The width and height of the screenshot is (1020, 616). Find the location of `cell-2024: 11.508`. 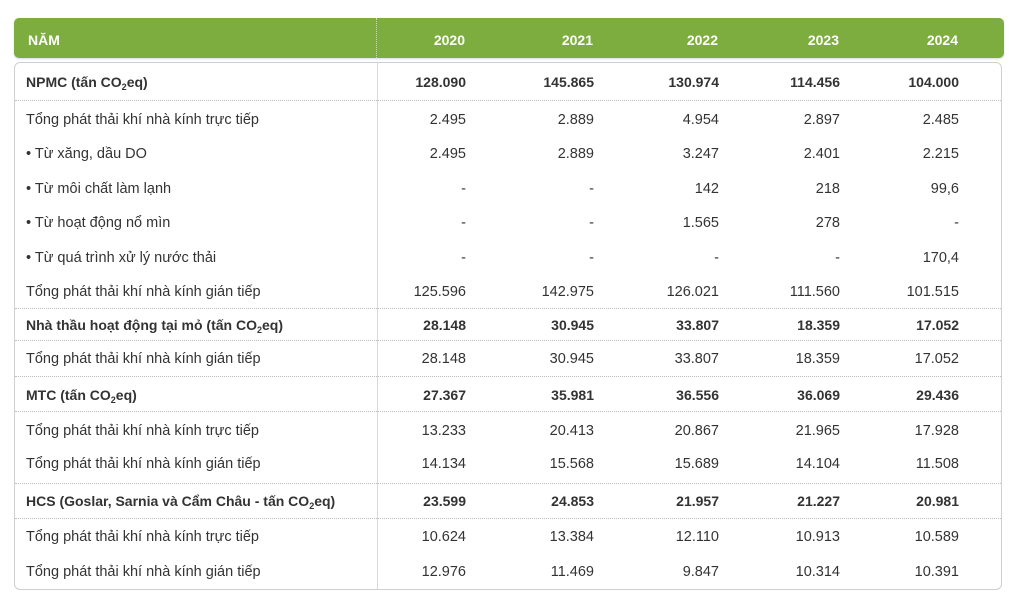

cell-2024: 11.508 is located at coordinates (937, 464).